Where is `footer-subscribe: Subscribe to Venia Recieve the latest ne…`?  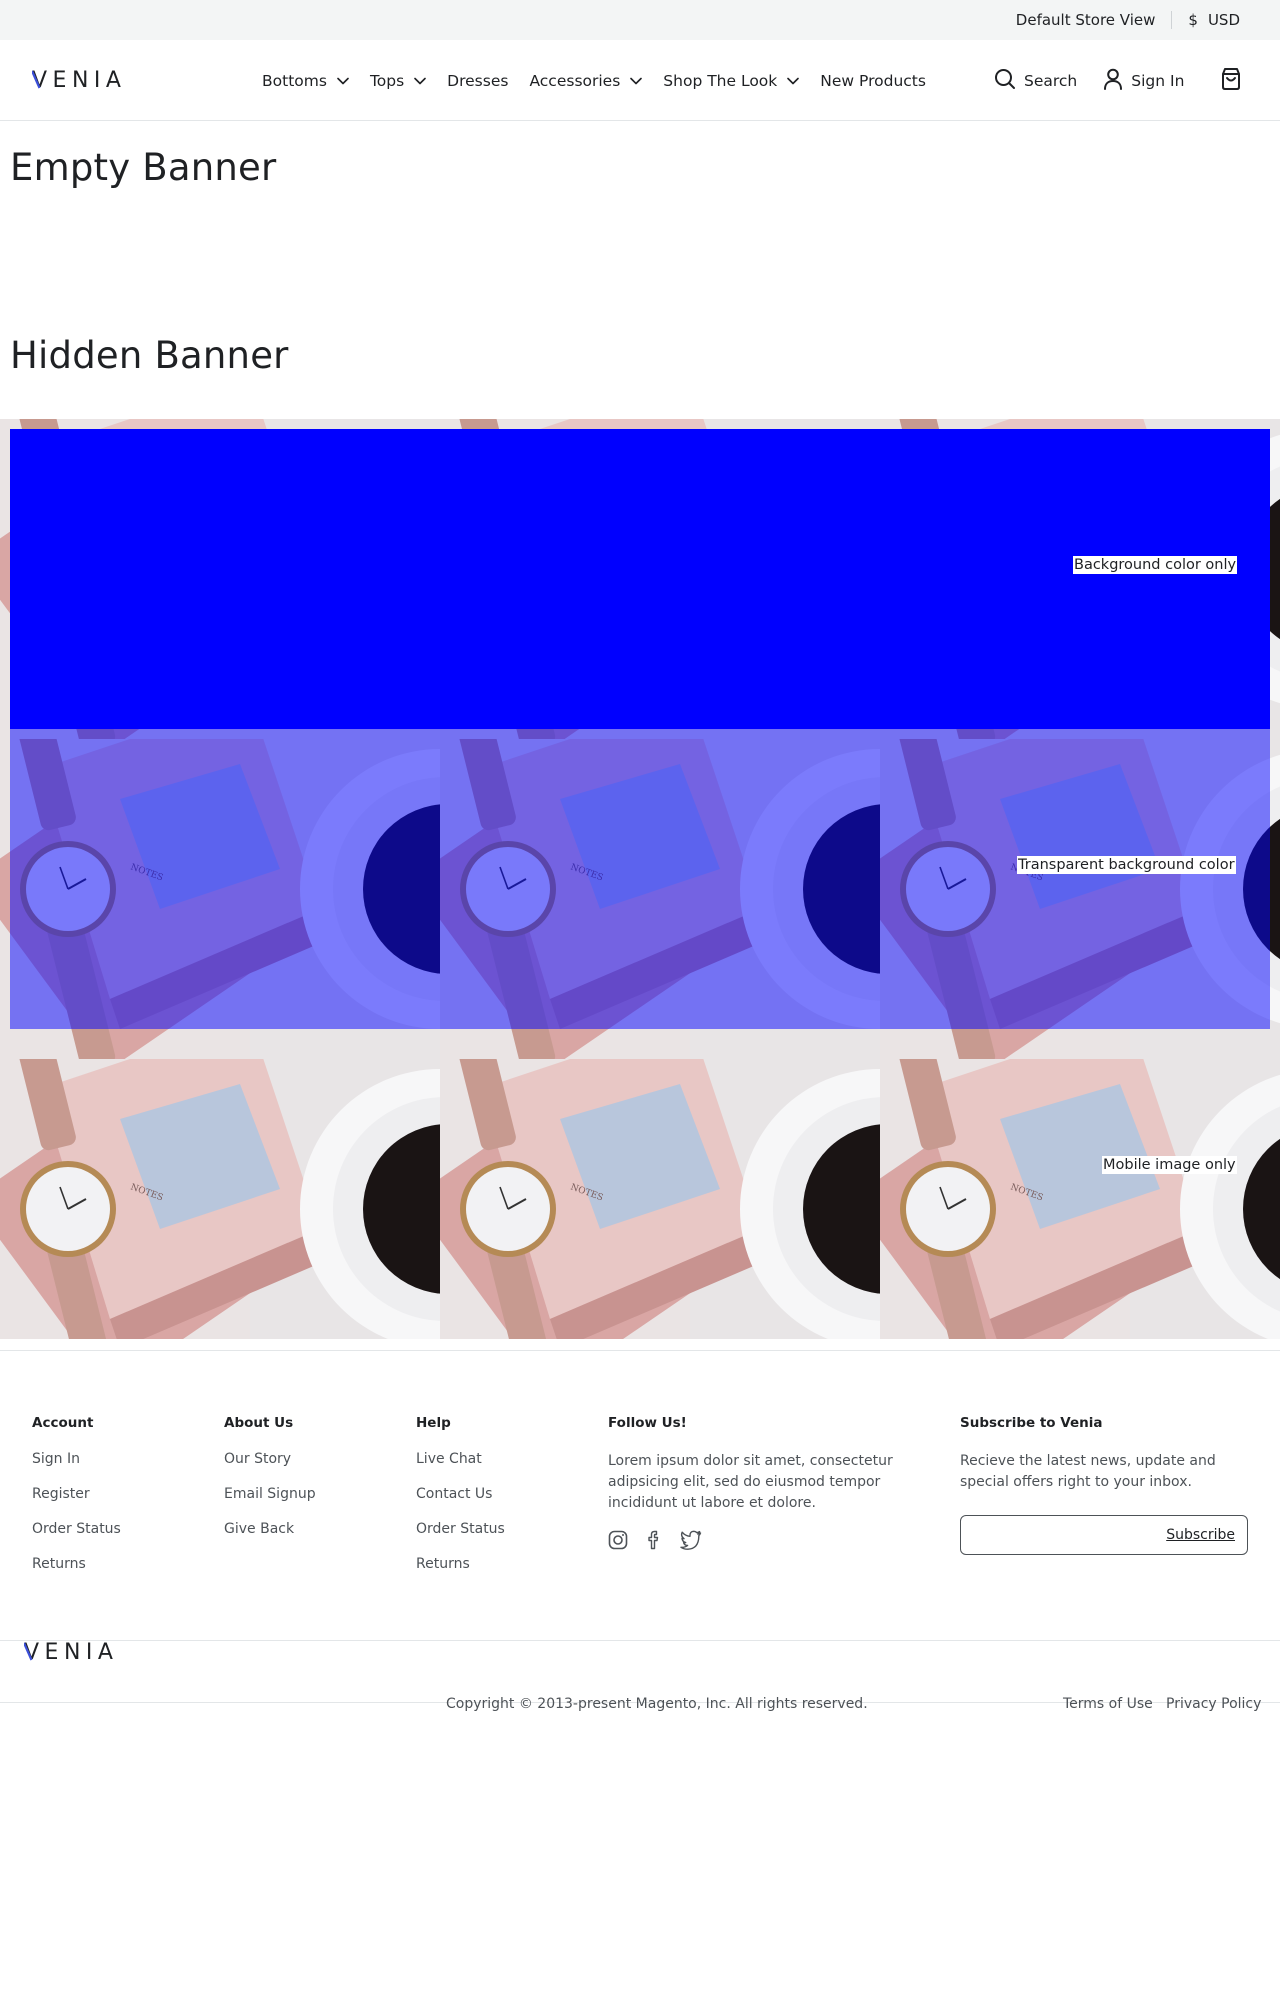
footer-subscribe: Subscribe to Venia Recieve the latest ne… is located at coordinates (1110, 1485).